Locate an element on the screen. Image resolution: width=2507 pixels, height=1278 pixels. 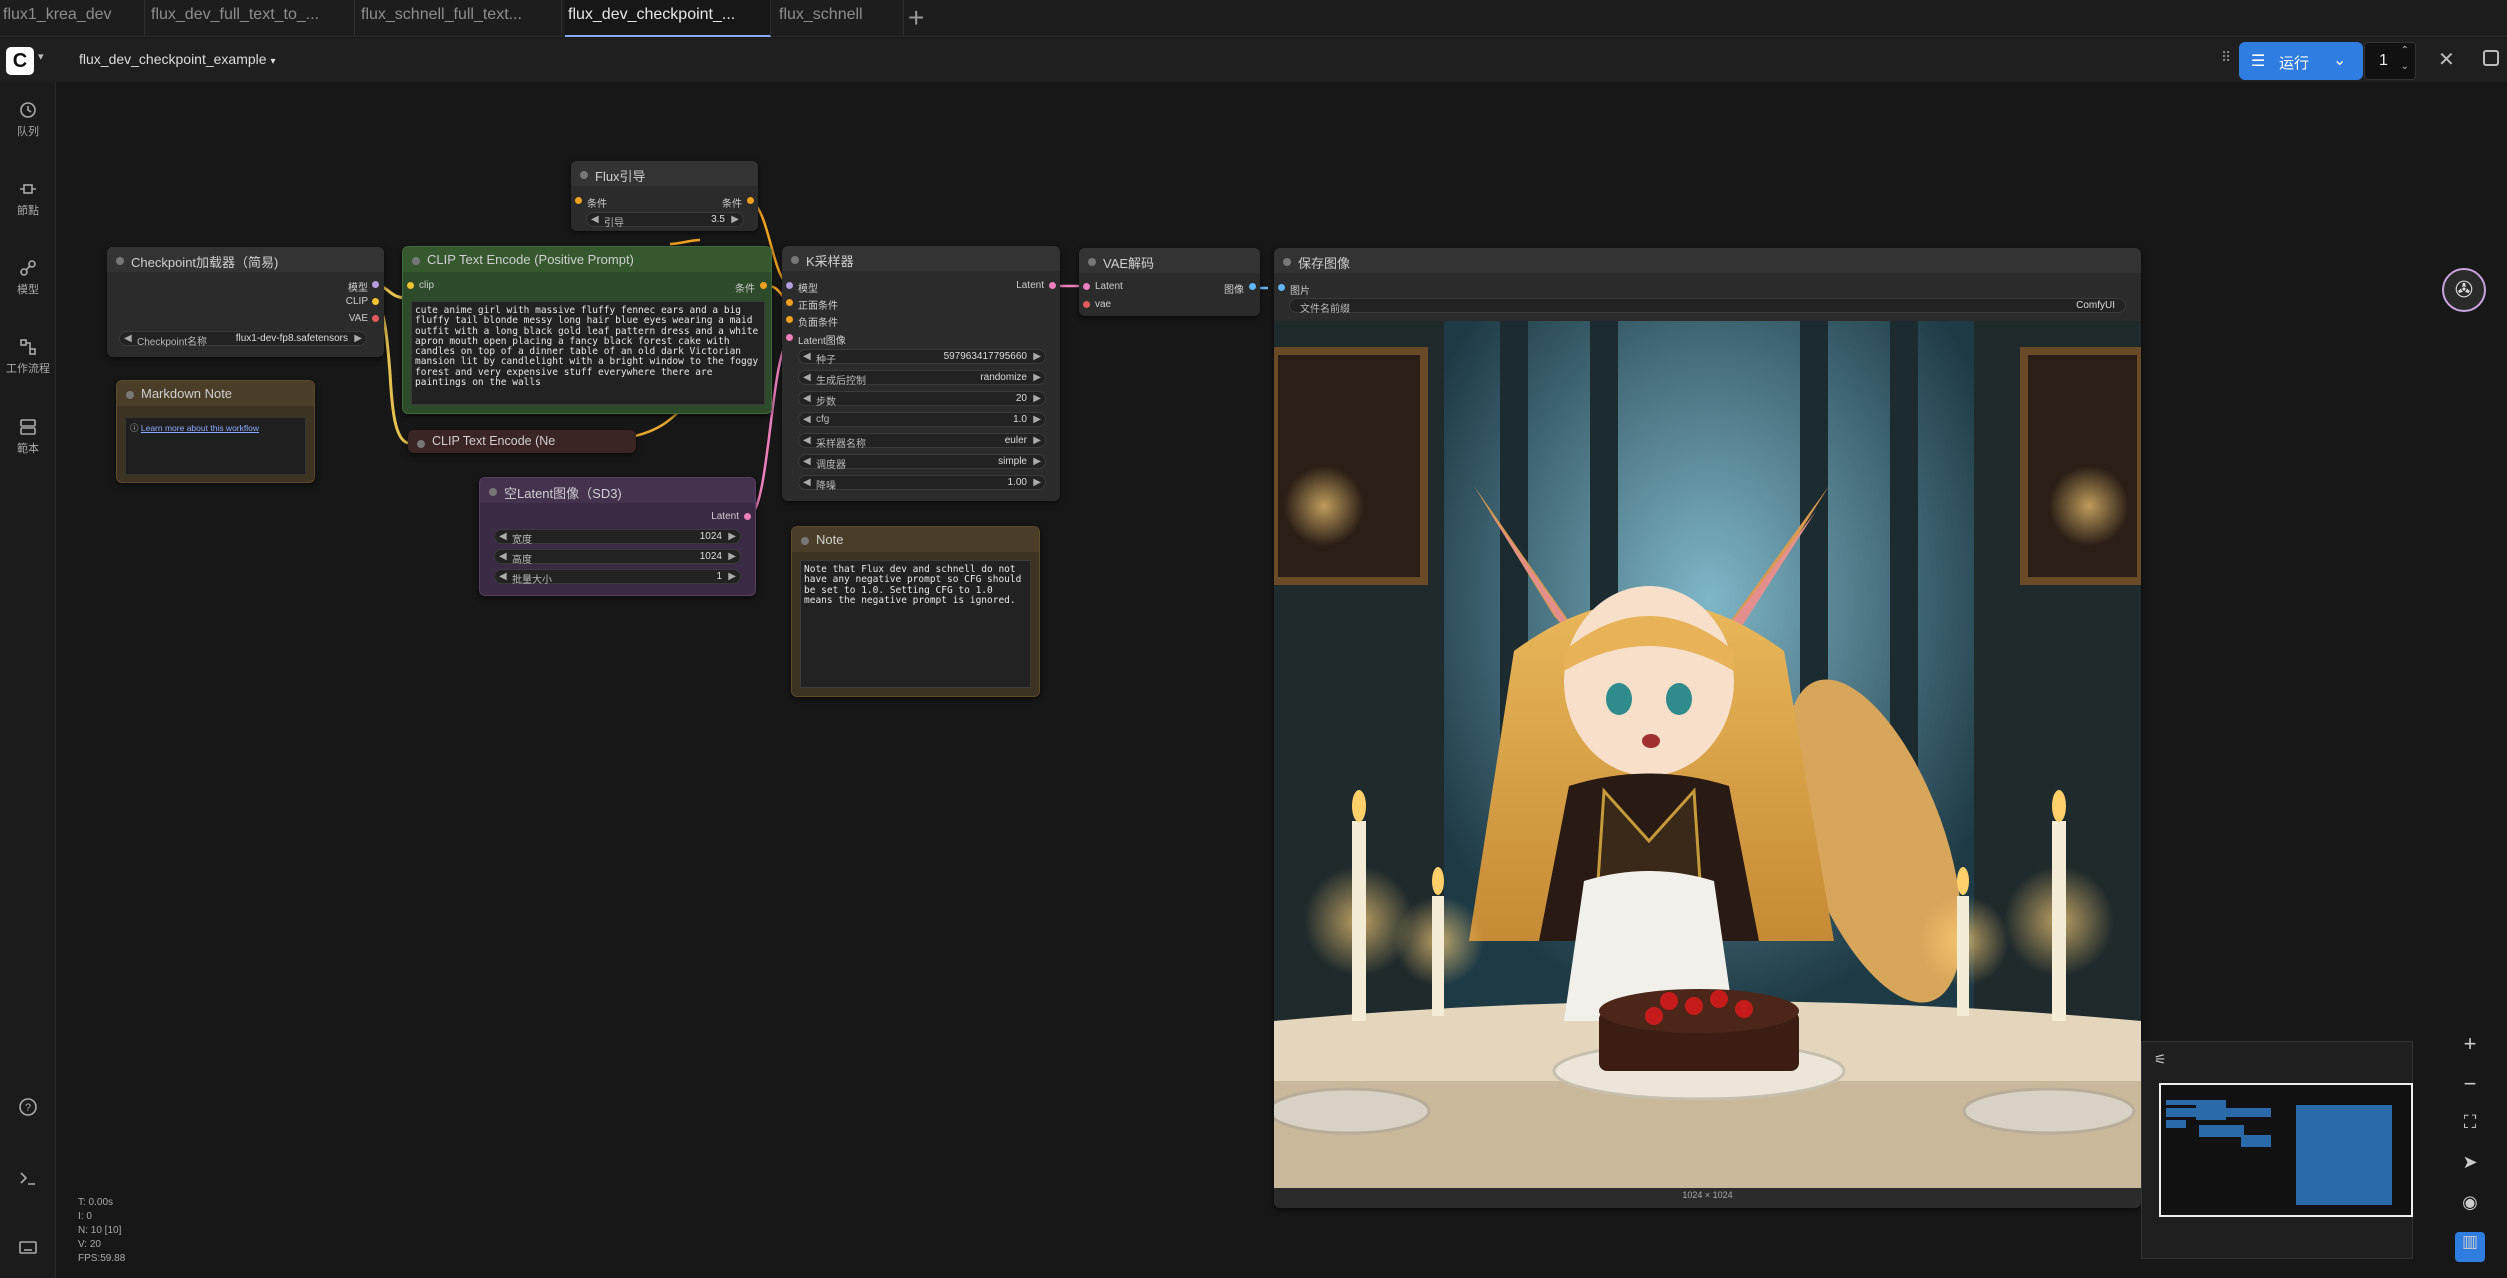
note-title: Note is located at coordinates (915, 539).